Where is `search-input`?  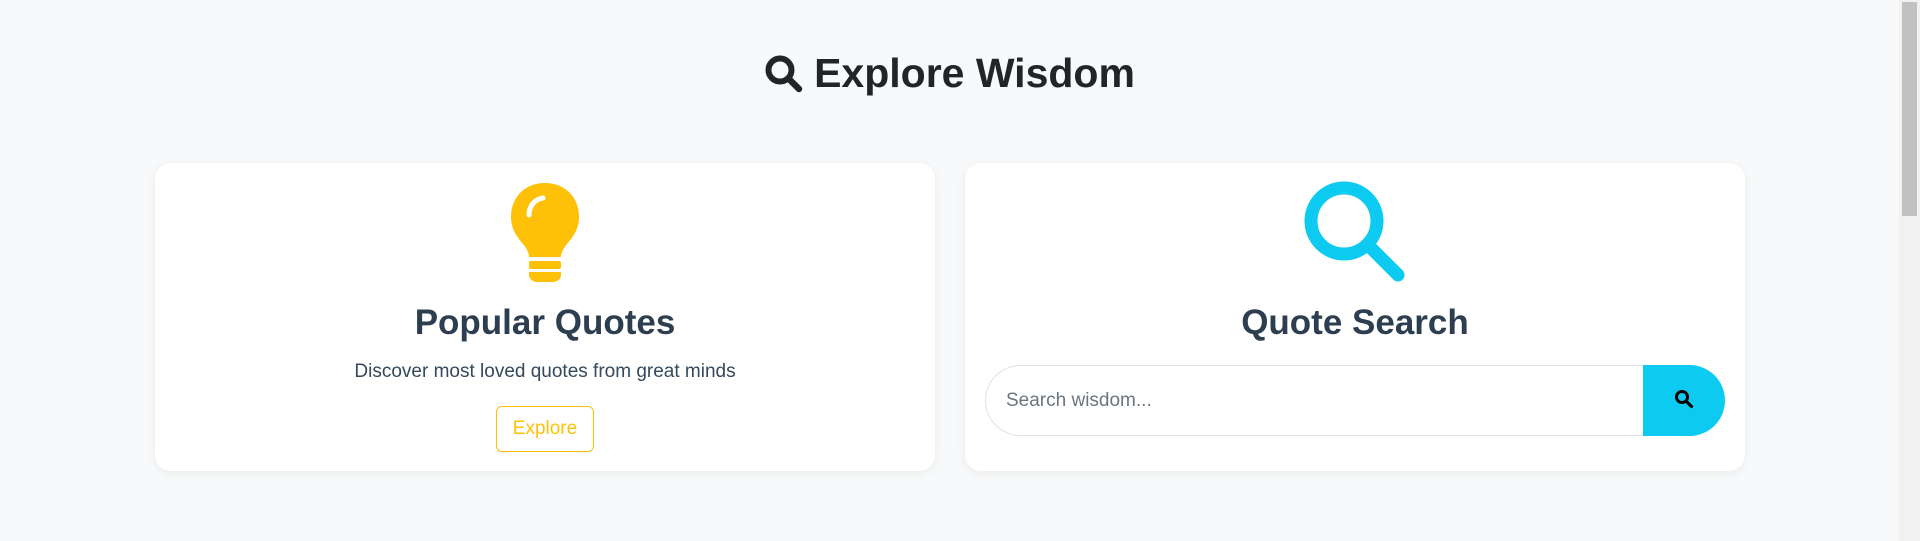 search-input is located at coordinates (1314, 400).